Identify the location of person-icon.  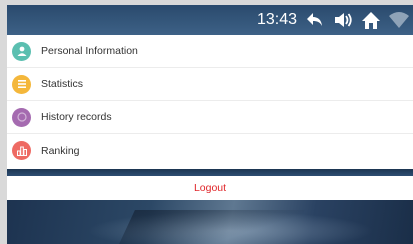
(21, 51).